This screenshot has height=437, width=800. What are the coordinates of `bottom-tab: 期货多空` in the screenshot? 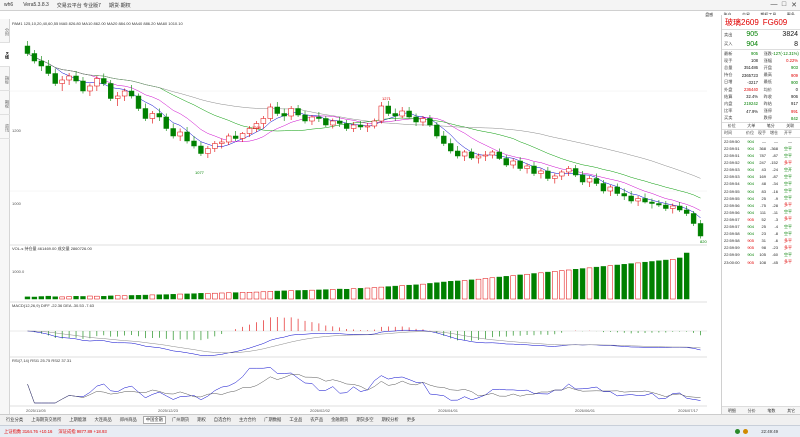 It's located at (364, 420).